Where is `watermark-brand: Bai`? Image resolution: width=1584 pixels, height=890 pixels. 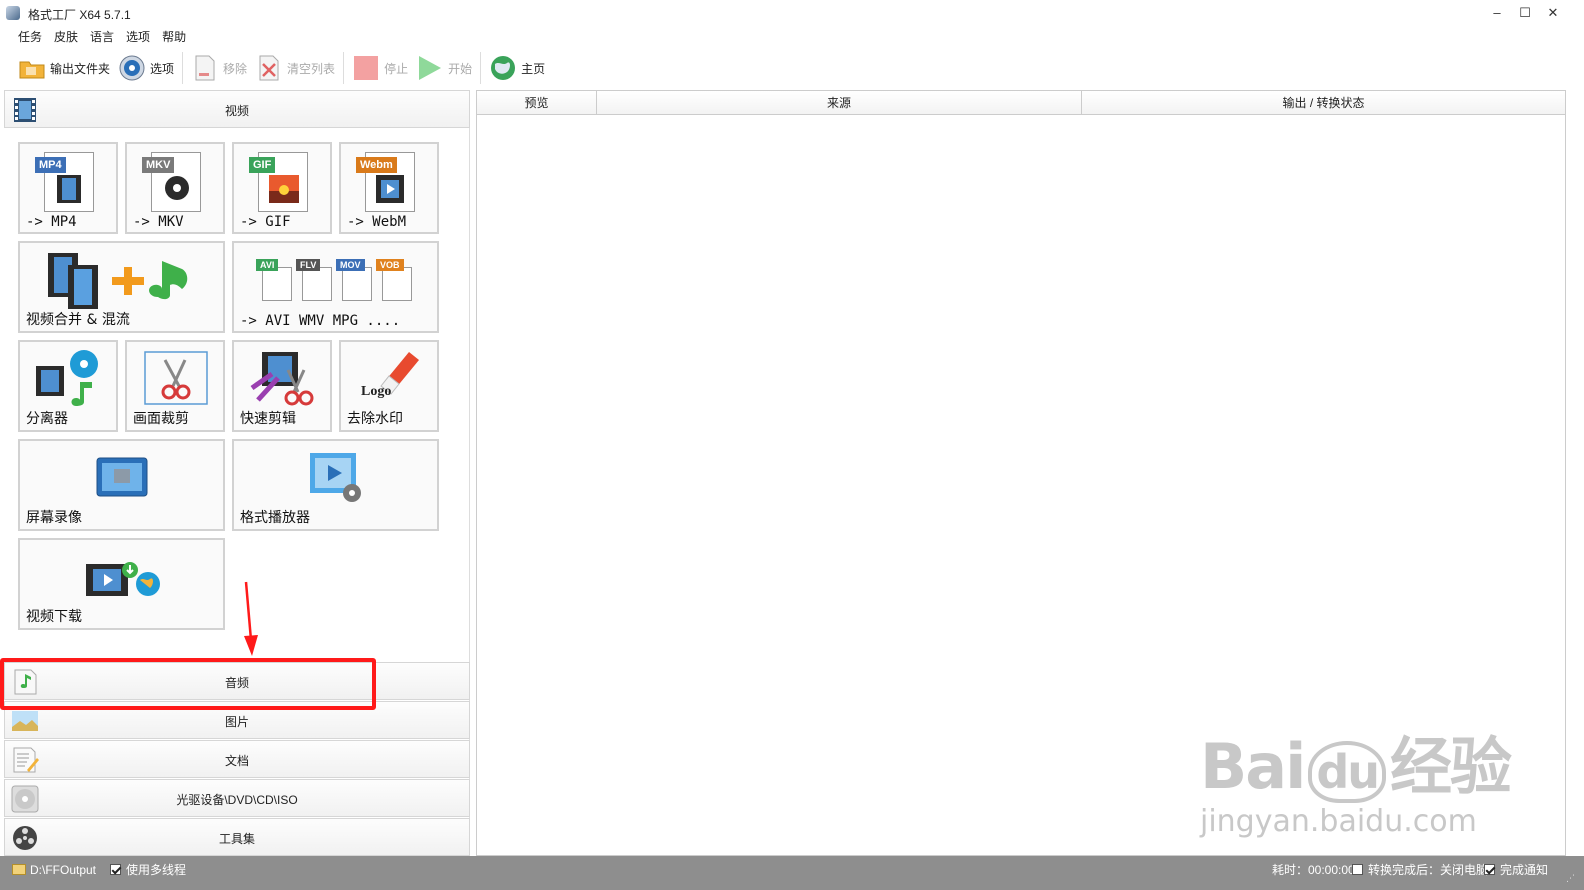 watermark-brand: Bai is located at coordinates (1253, 766).